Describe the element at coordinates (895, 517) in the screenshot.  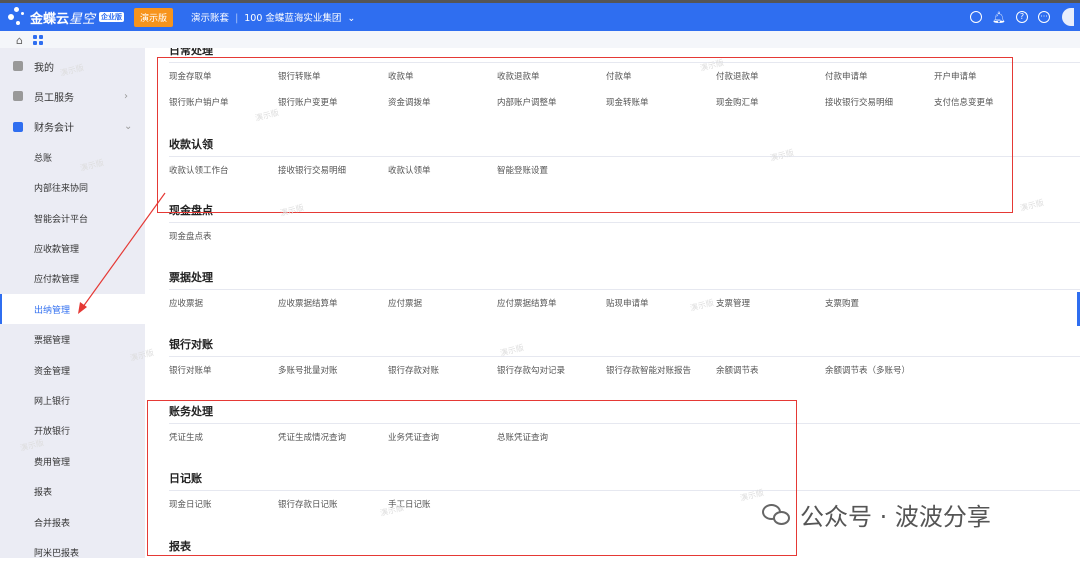
I see `brand-overlay-text: 公众号 · 波波分享` at that location.